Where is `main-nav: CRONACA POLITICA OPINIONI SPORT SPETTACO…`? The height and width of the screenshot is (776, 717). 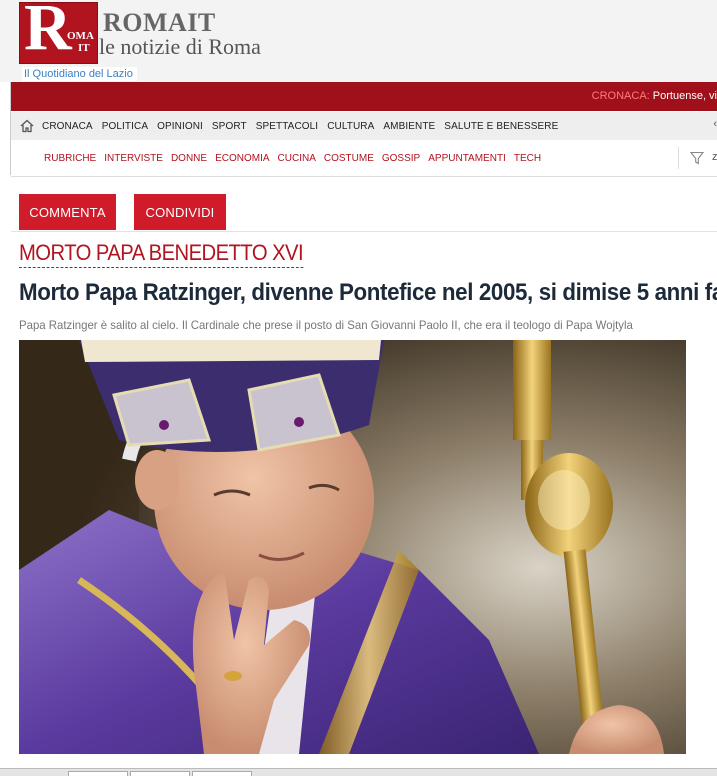
main-nav: CRONACA POLITICA OPINIONI SPORT SPETTACO… is located at coordinates (364, 126).